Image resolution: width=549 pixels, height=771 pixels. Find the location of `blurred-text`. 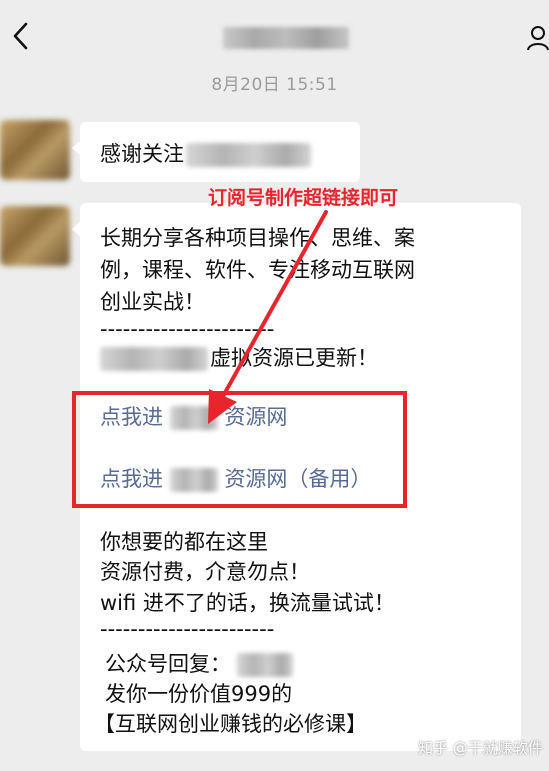

blurred-text is located at coordinates (154, 359).